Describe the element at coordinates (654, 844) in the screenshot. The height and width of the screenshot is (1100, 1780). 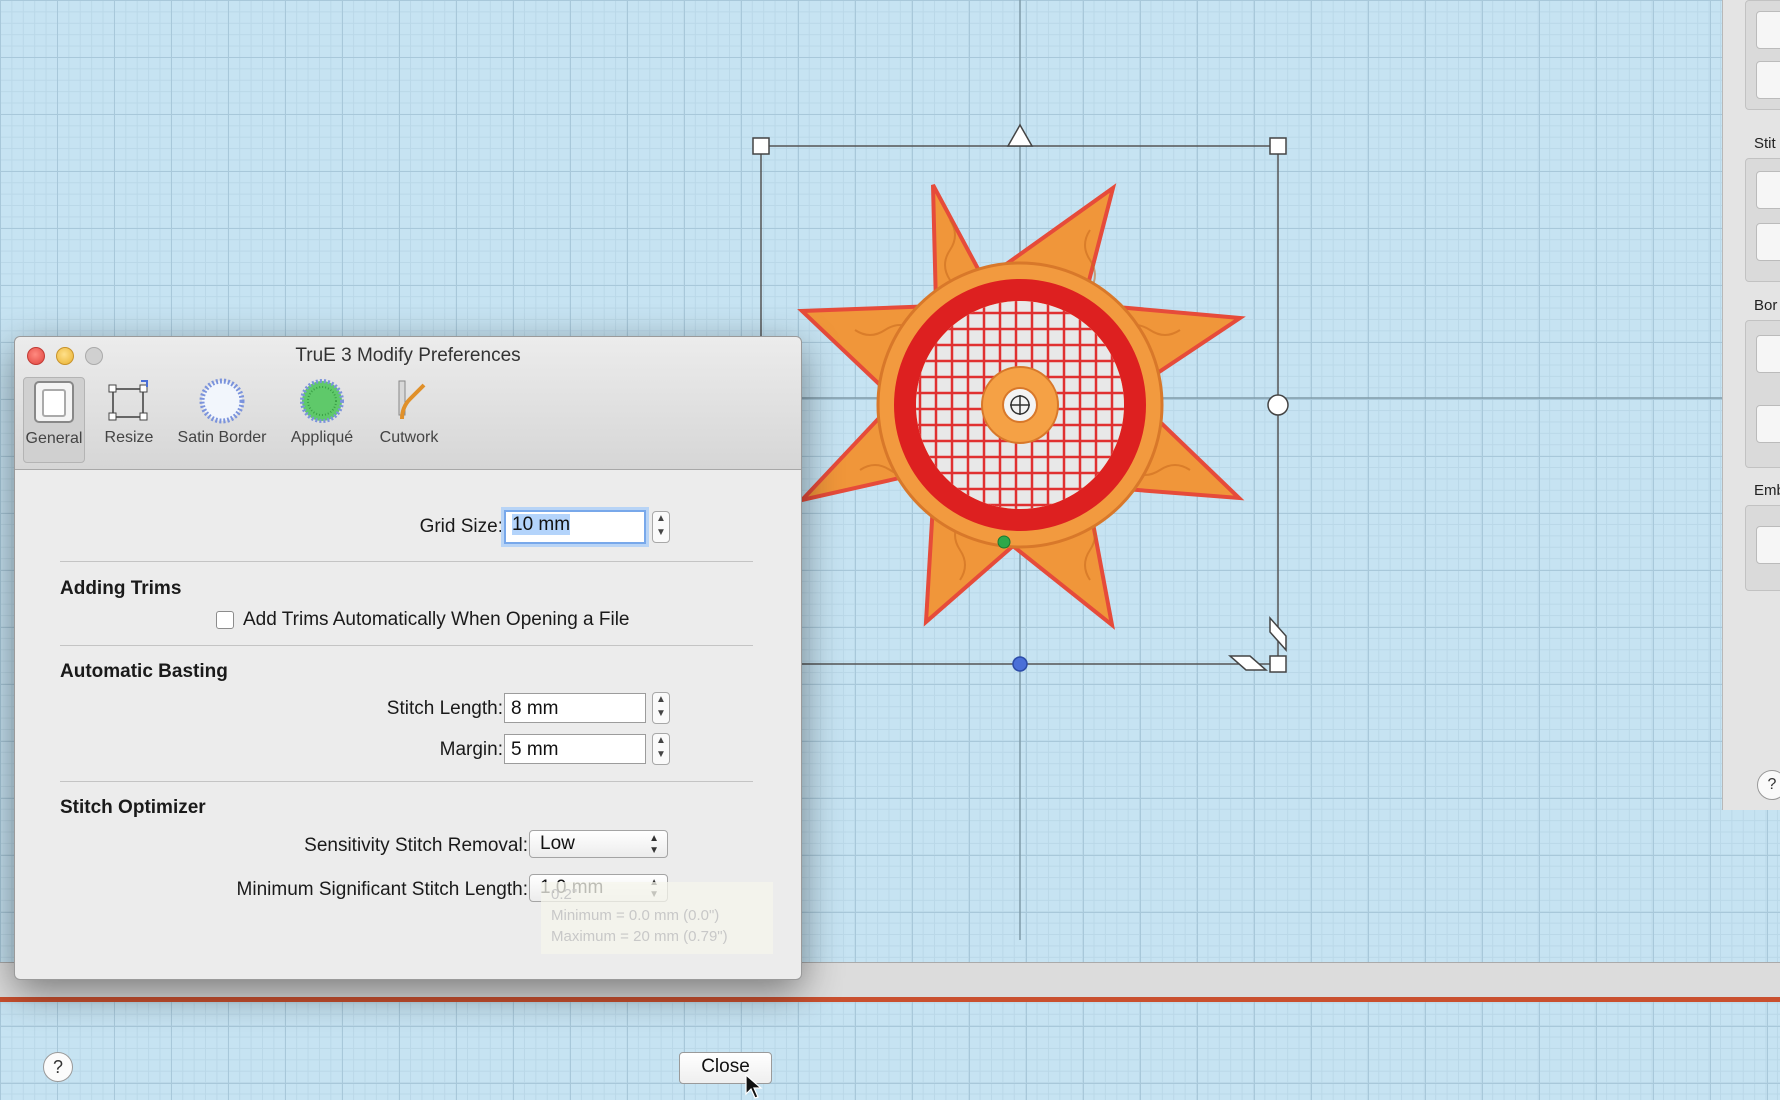
I see `popup-arrows-icon: ▲▼` at that location.